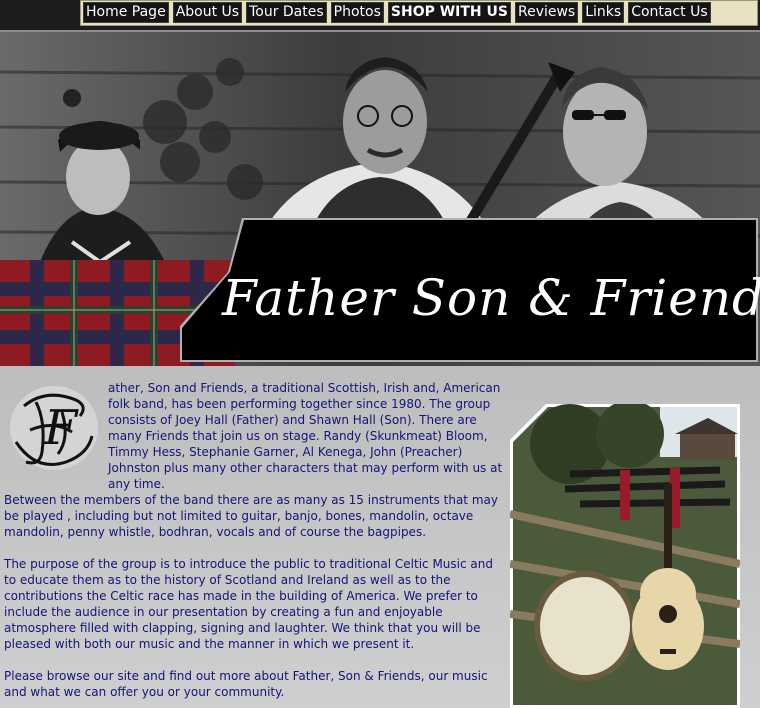  I want to click on band-title: Father Son & Friends, so click(491, 298).